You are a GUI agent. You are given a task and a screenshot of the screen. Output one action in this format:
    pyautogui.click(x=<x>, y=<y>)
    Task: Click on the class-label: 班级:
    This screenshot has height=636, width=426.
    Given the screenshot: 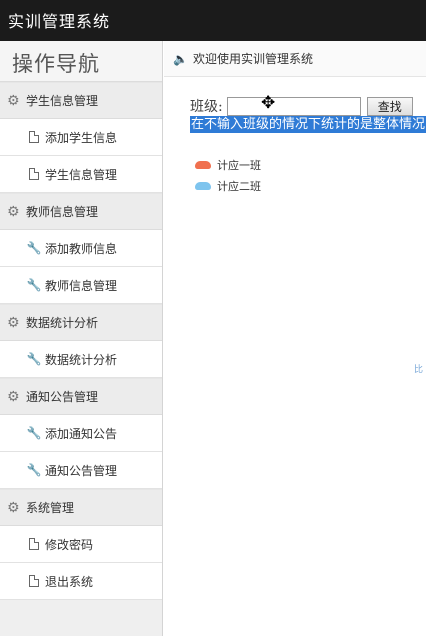 What is the action you would take?
    pyautogui.click(x=206, y=107)
    